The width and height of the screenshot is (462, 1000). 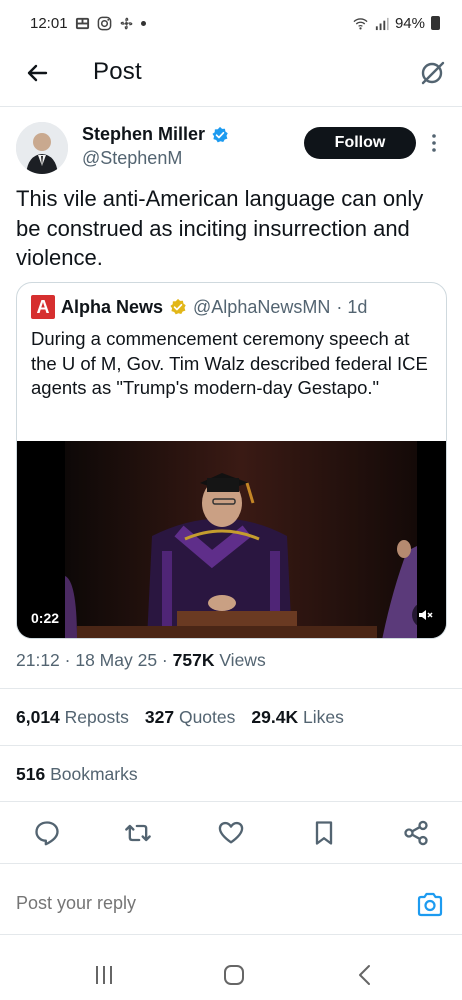 What do you see at coordinates (45, 618) in the screenshot?
I see `video-duration: 0:22` at bounding box center [45, 618].